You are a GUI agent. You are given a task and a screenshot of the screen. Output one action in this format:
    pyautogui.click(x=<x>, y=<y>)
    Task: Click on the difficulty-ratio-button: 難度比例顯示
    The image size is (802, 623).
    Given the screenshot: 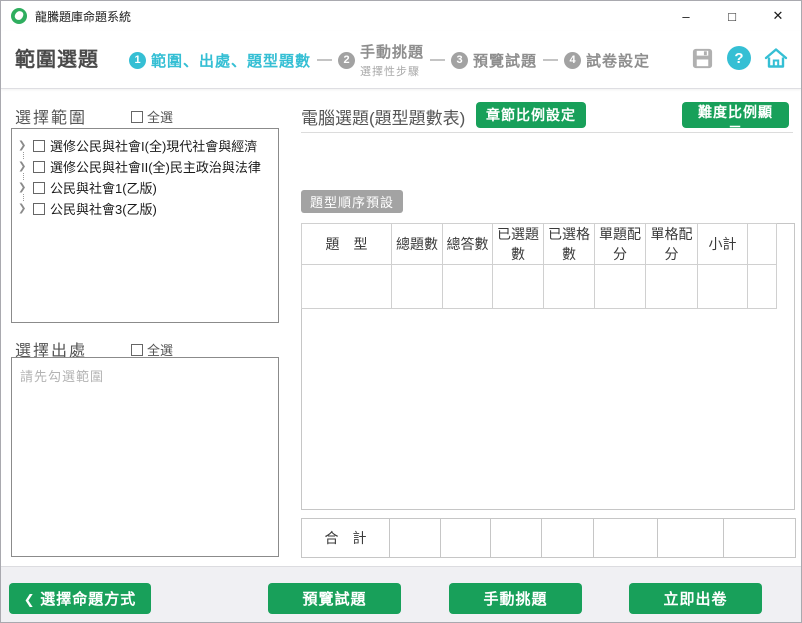 What is the action you would take?
    pyautogui.click(x=735, y=121)
    